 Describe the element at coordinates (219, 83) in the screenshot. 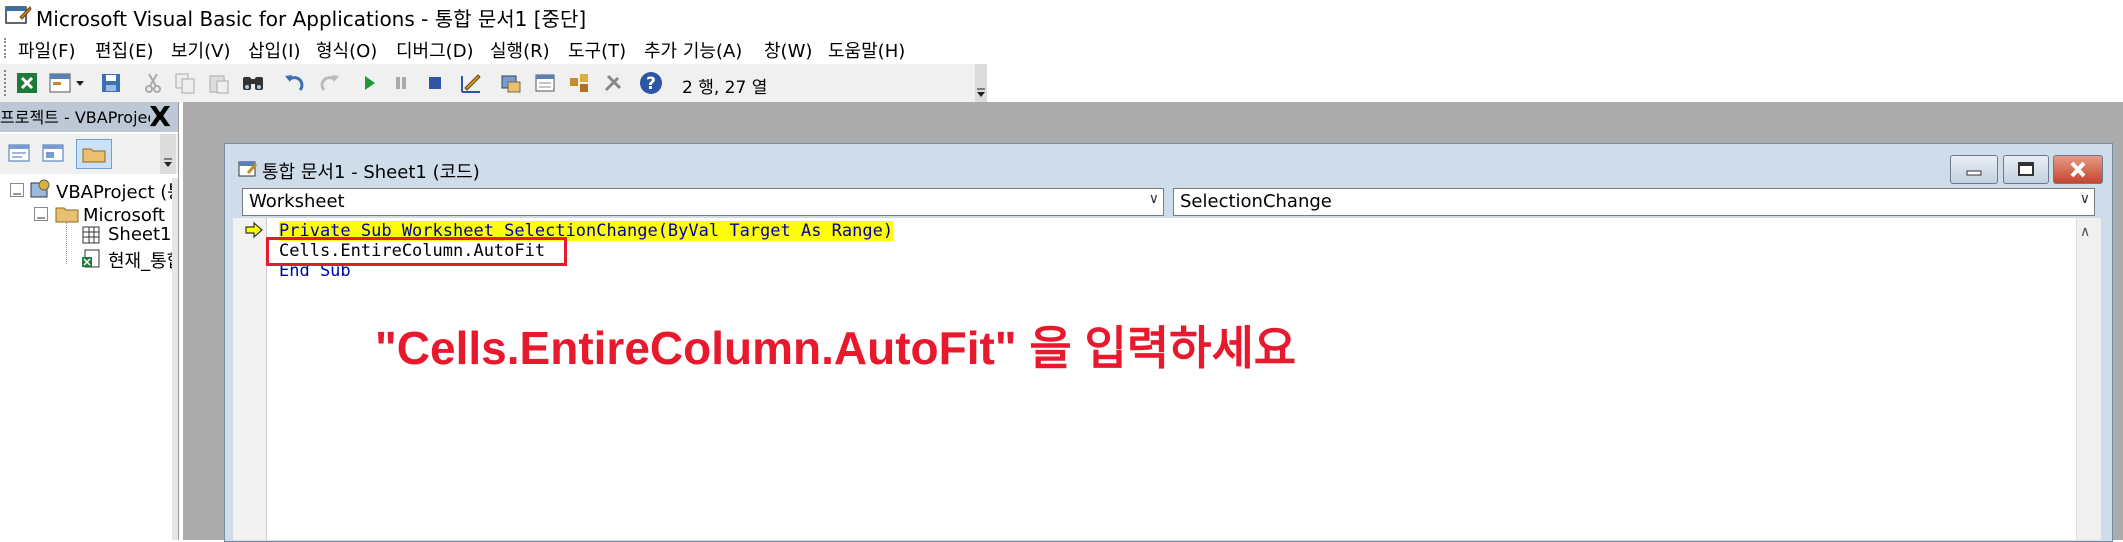

I see `paste-icon` at that location.